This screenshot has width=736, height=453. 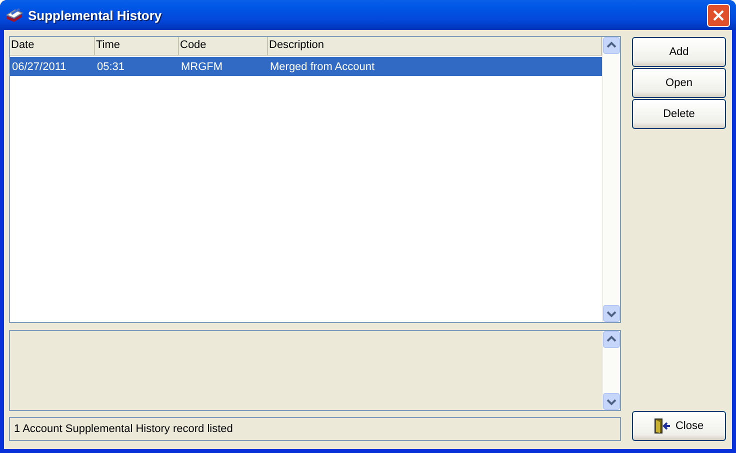 I want to click on table-cell-text: MRGFM, so click(x=202, y=66).